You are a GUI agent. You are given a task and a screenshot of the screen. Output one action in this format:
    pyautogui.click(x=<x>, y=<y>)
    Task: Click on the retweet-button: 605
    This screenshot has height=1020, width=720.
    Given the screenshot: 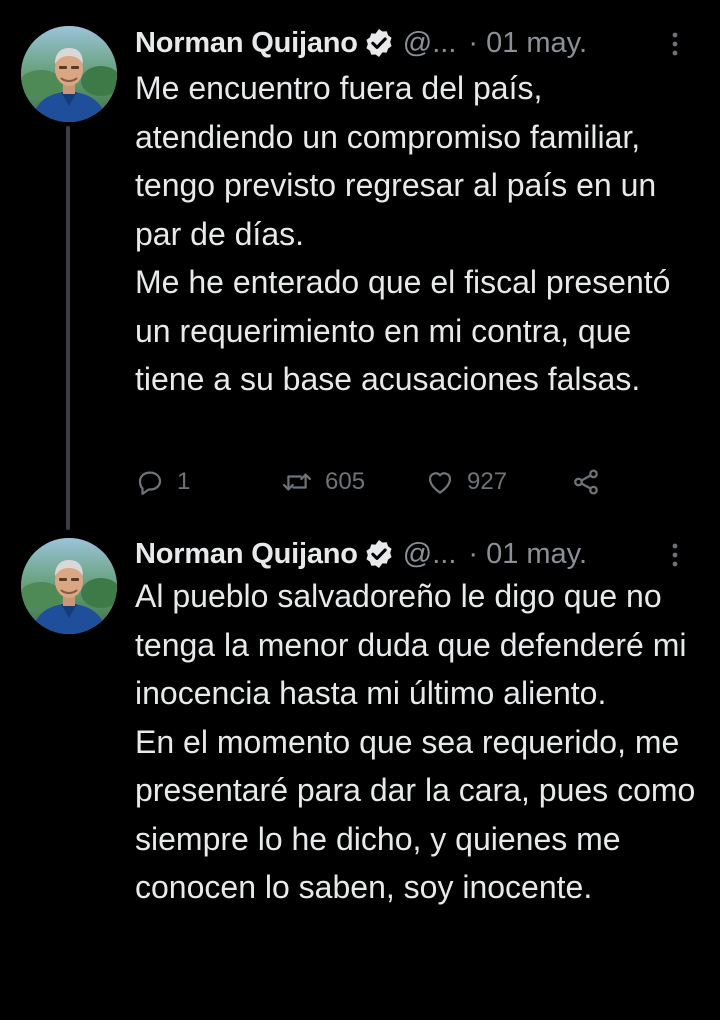 What is the action you would take?
    pyautogui.click(x=323, y=482)
    